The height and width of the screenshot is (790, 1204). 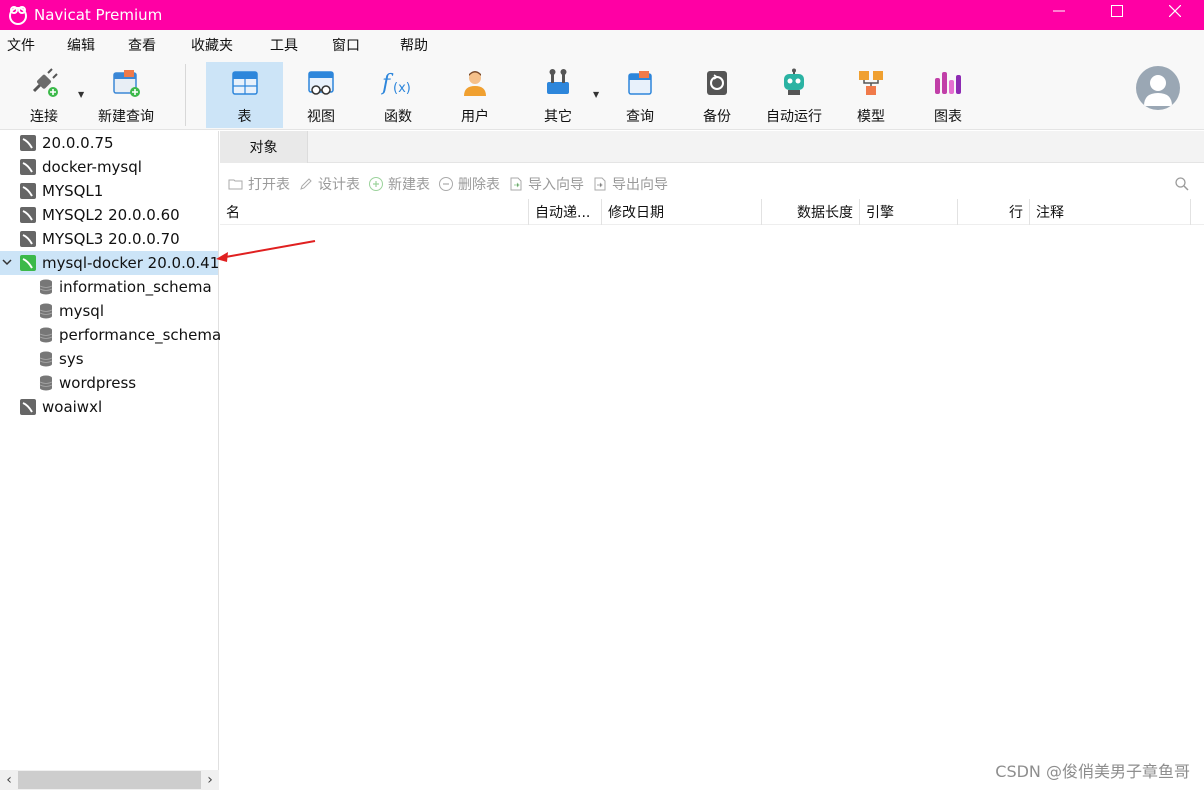 What do you see at coordinates (109, 407) in the screenshot?
I see `tree-item-connection: woaiwxl` at bounding box center [109, 407].